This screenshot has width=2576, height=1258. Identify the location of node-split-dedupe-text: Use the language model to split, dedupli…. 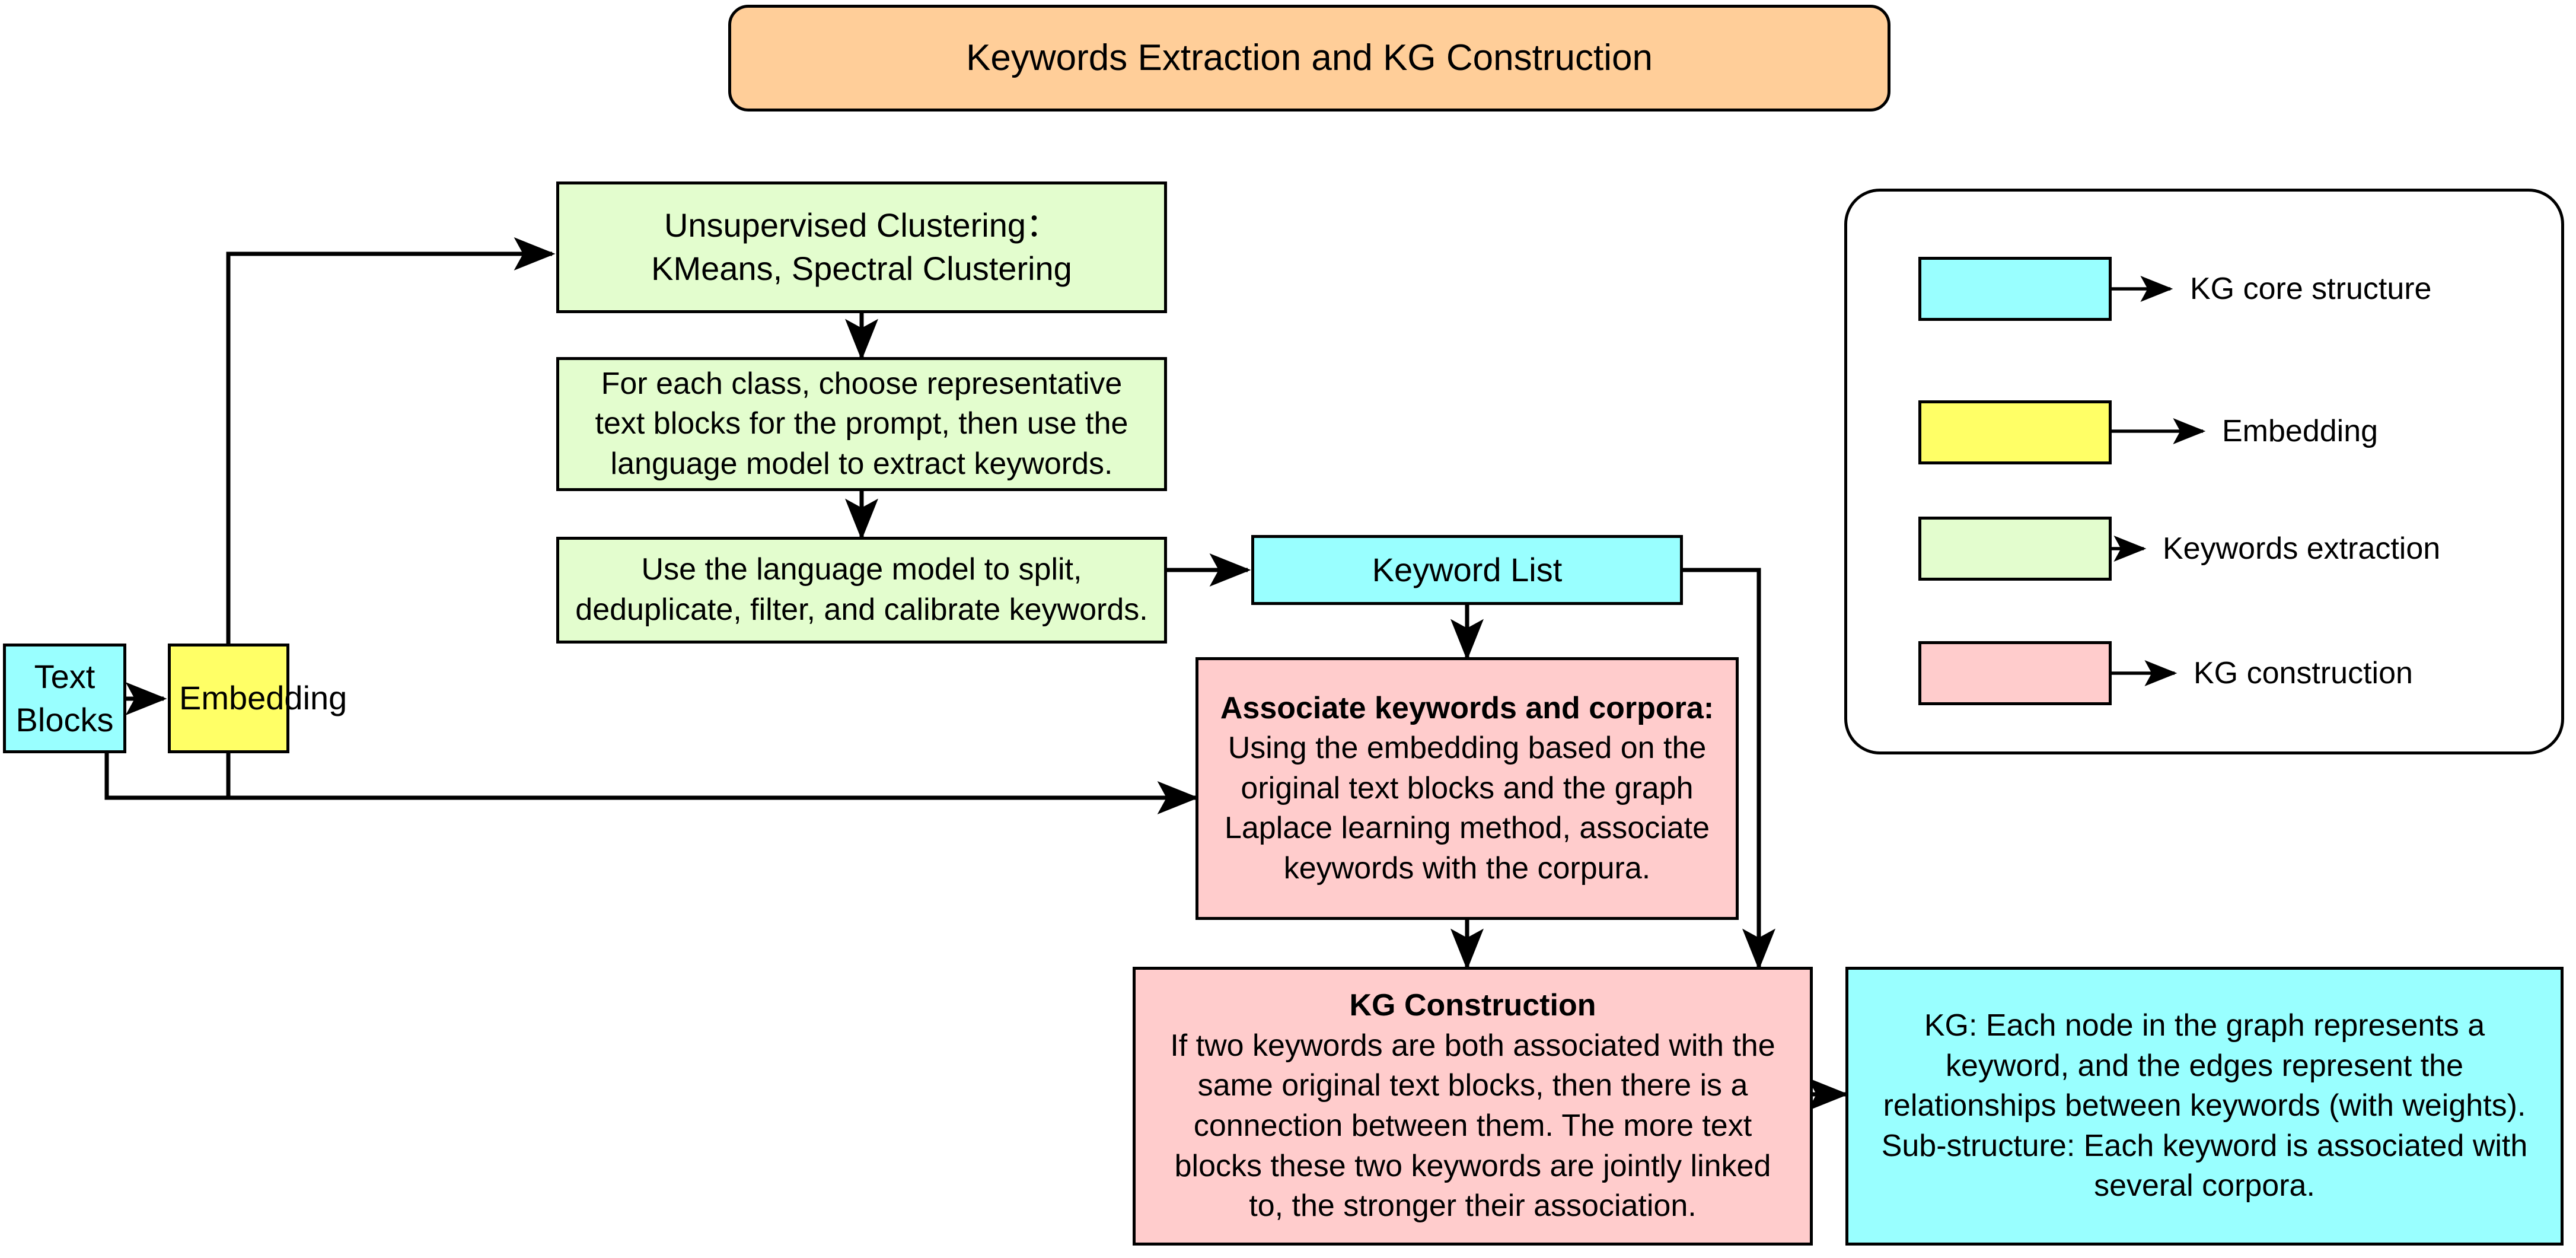
(862, 590).